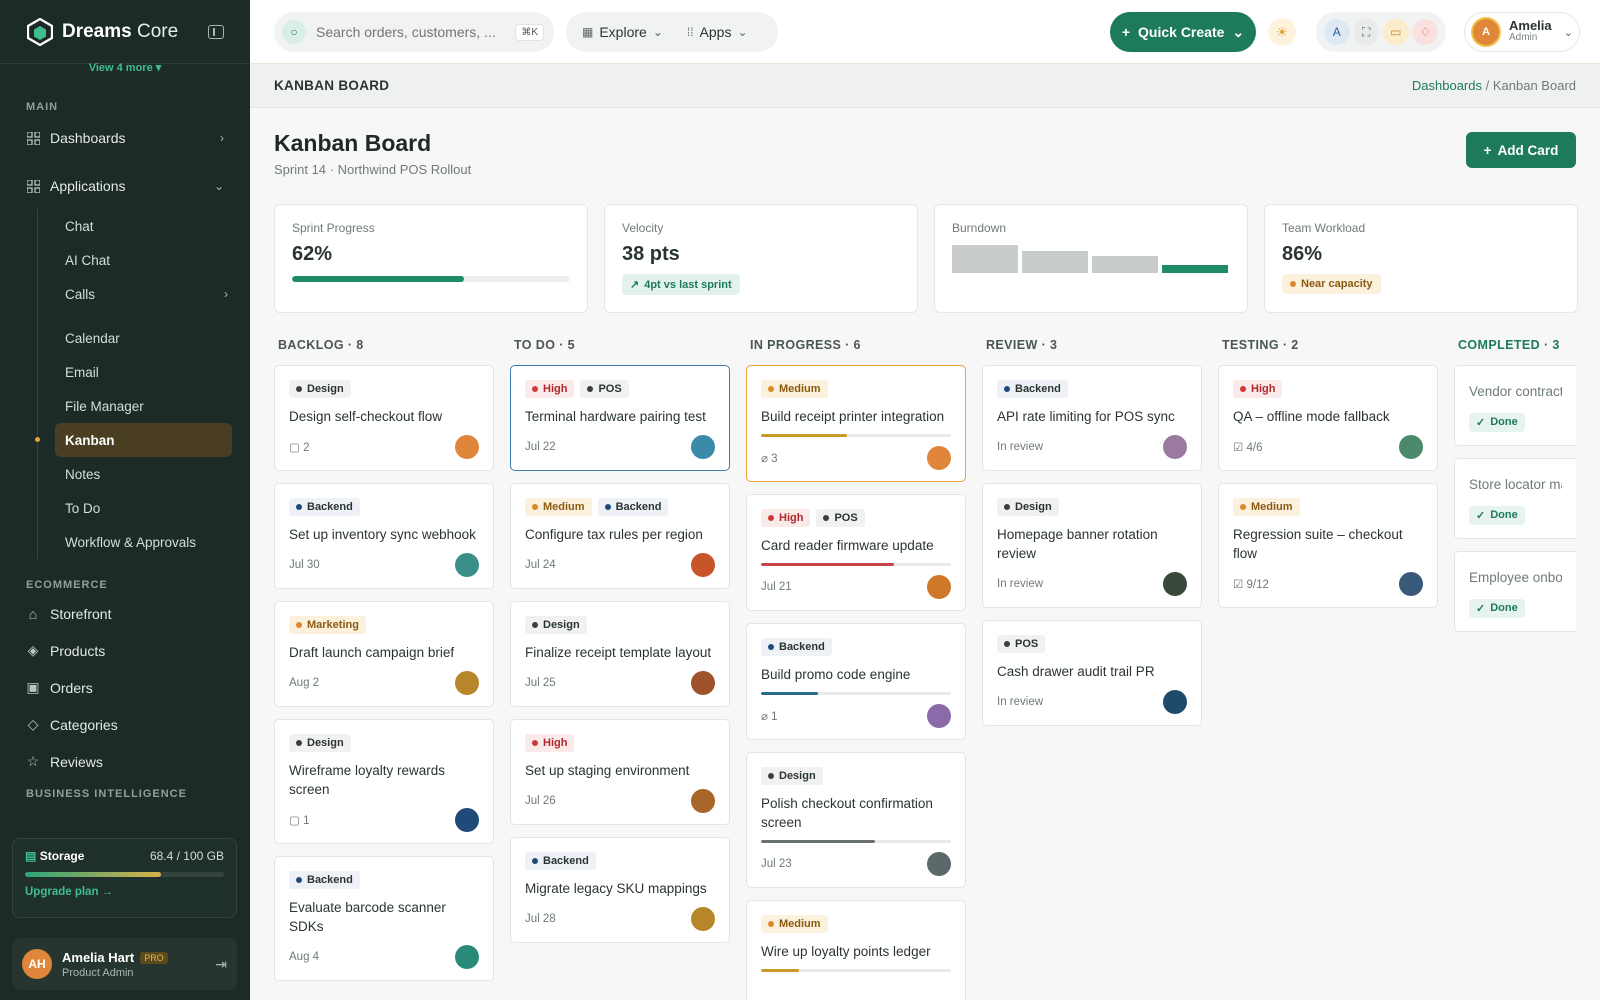 This screenshot has width=1600, height=1000. What do you see at coordinates (226, 294) in the screenshot?
I see `chevron-right-icon: ›` at bounding box center [226, 294].